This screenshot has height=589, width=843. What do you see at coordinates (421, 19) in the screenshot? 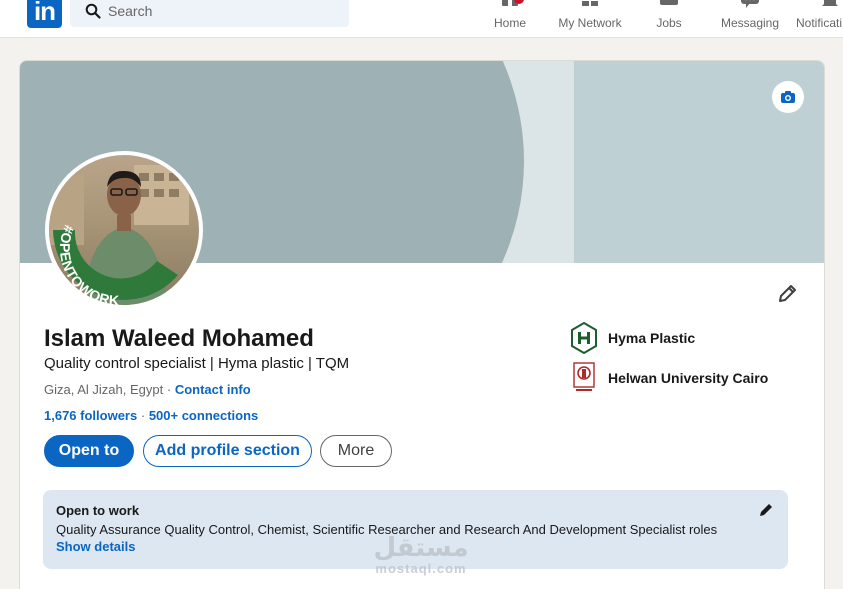
I see `top-navigation-bar: in Home My Network Jobs` at bounding box center [421, 19].